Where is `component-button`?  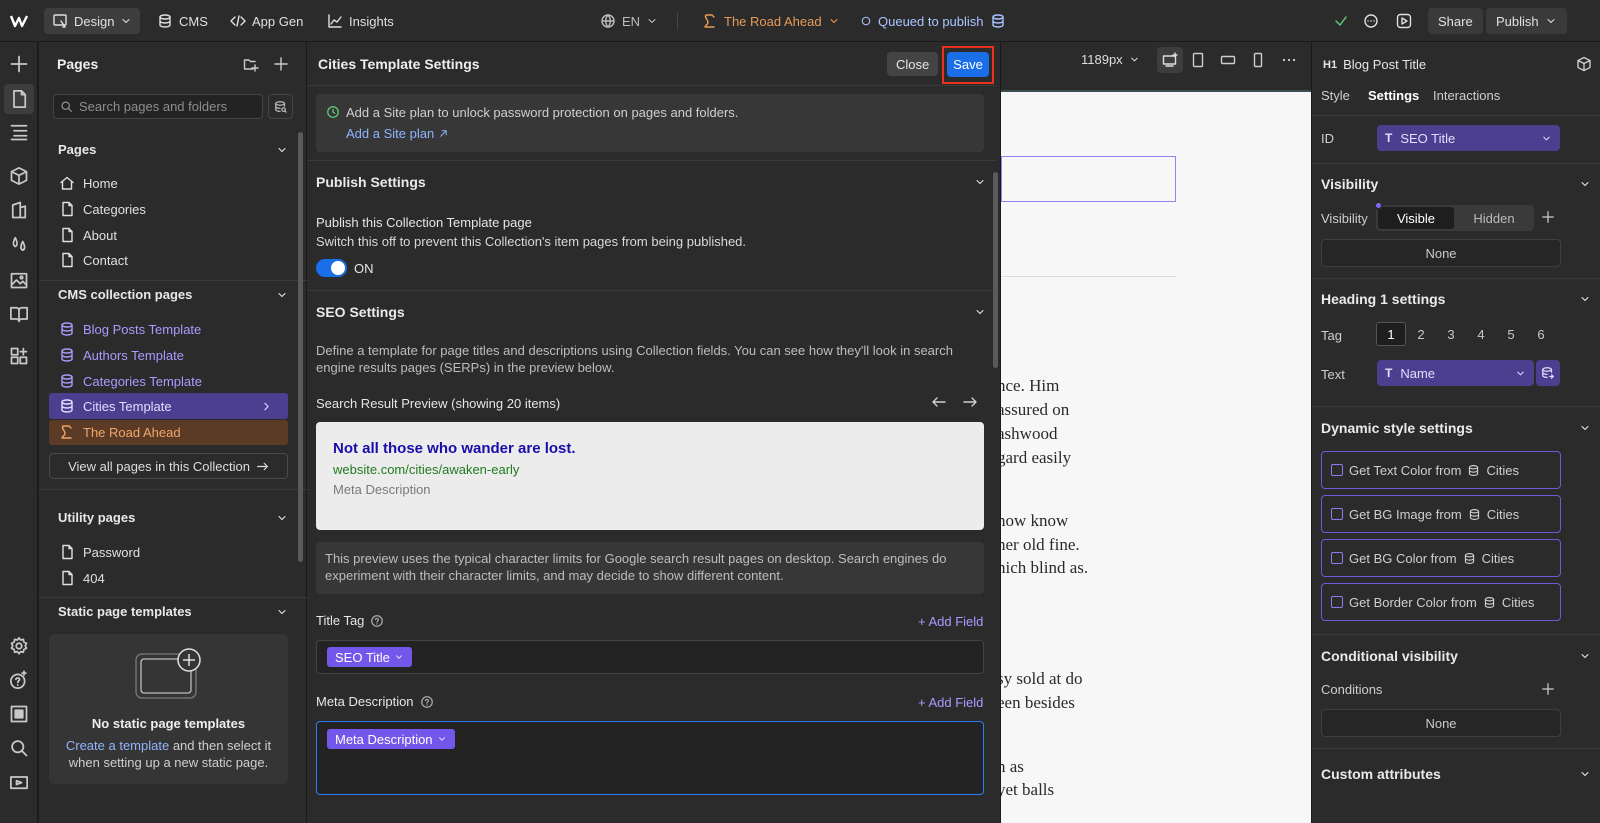
component-button is located at coordinates (1584, 64).